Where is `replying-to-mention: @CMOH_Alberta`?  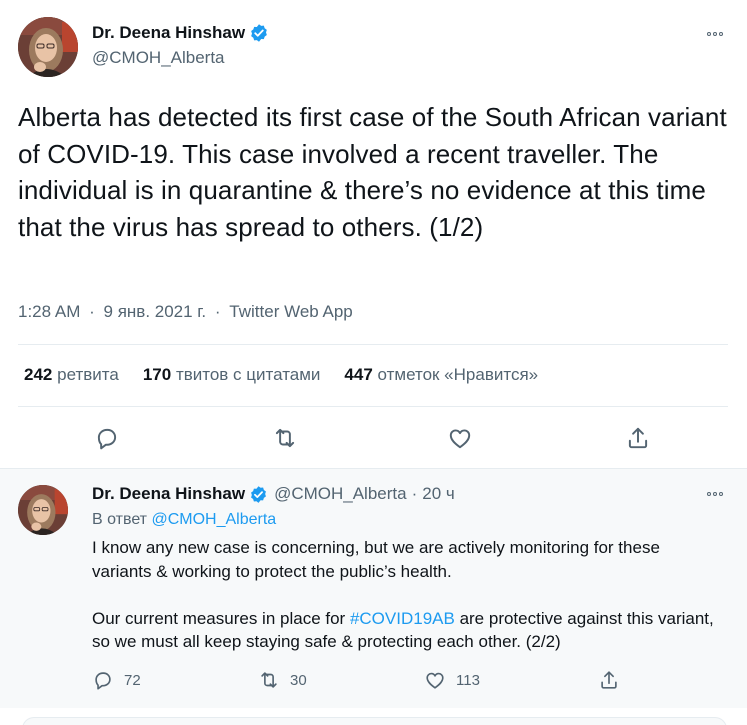
replying-to-mention: @CMOH_Alberta is located at coordinates (213, 519).